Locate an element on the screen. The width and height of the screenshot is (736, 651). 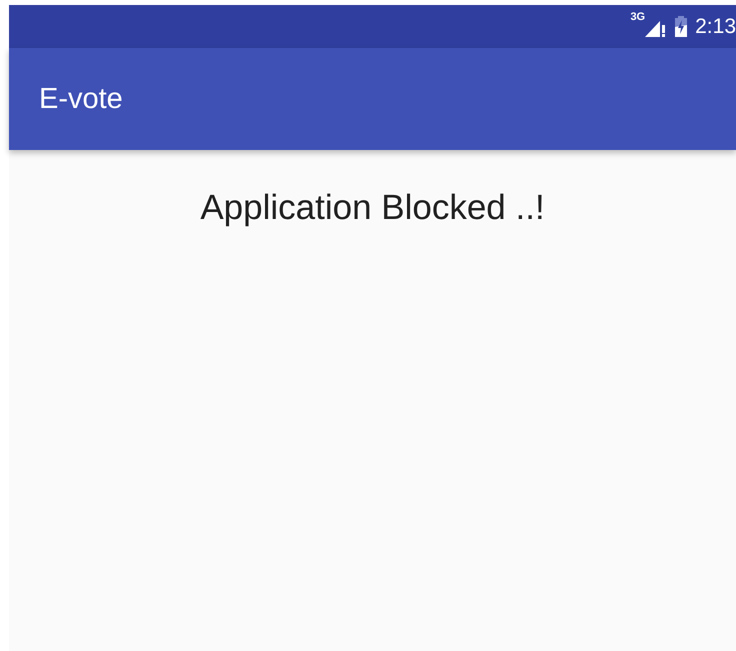
battery-icon is located at coordinates (681, 26).